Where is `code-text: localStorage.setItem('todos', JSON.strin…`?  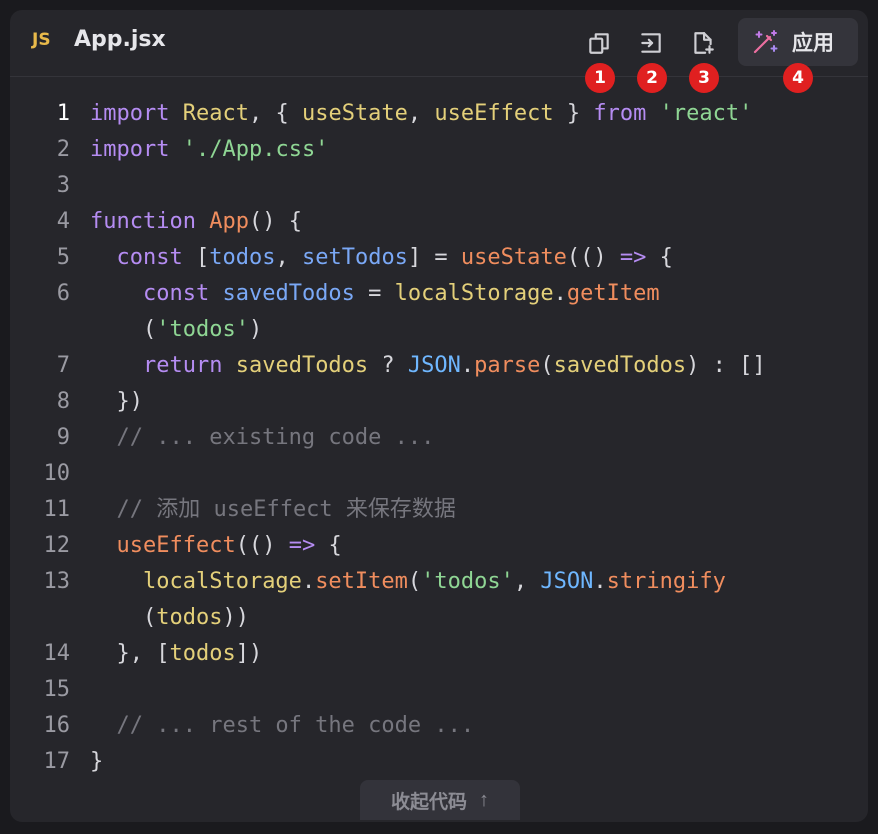
code-text: localStorage.setItem('todos', JSON.strin… is located at coordinates (408, 582).